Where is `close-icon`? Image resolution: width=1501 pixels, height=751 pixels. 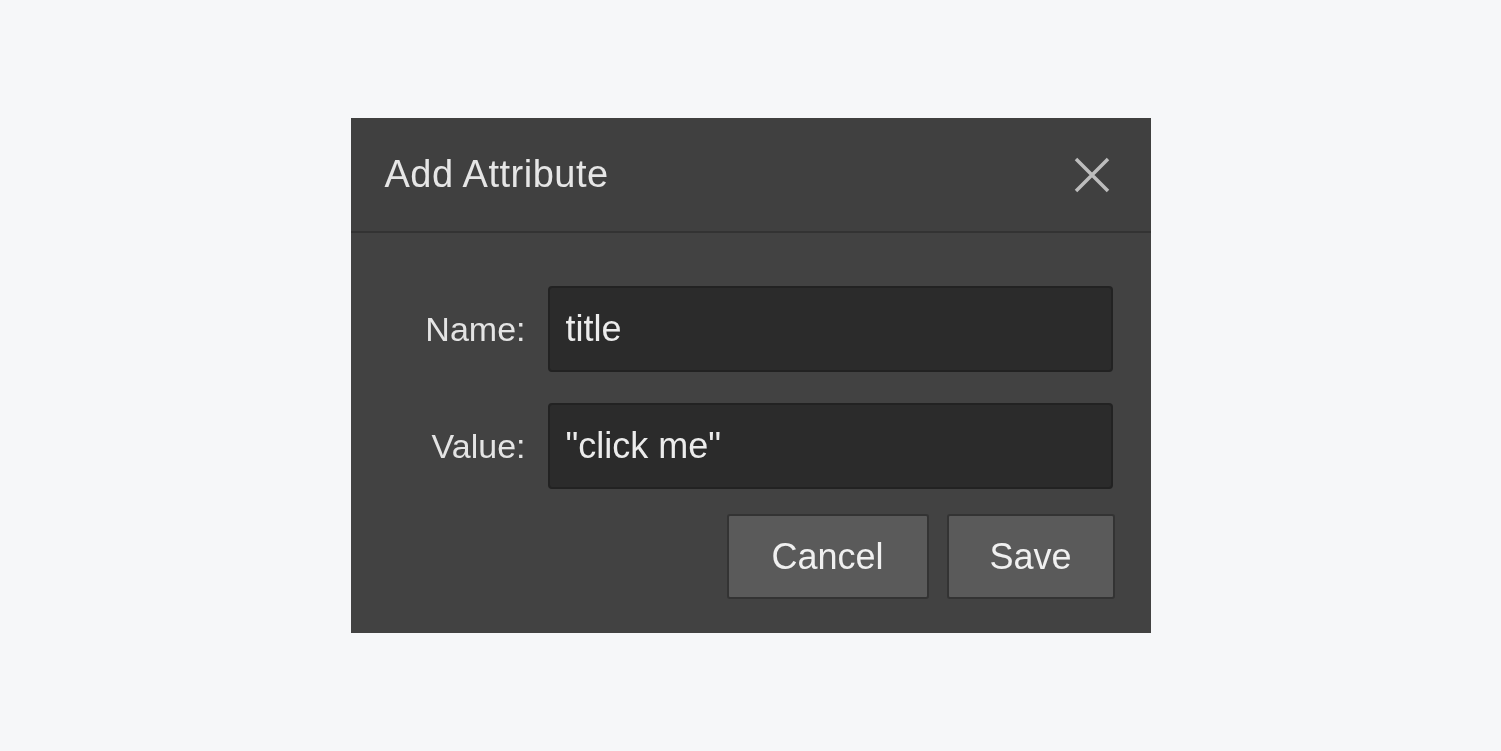
close-icon is located at coordinates (1091, 174).